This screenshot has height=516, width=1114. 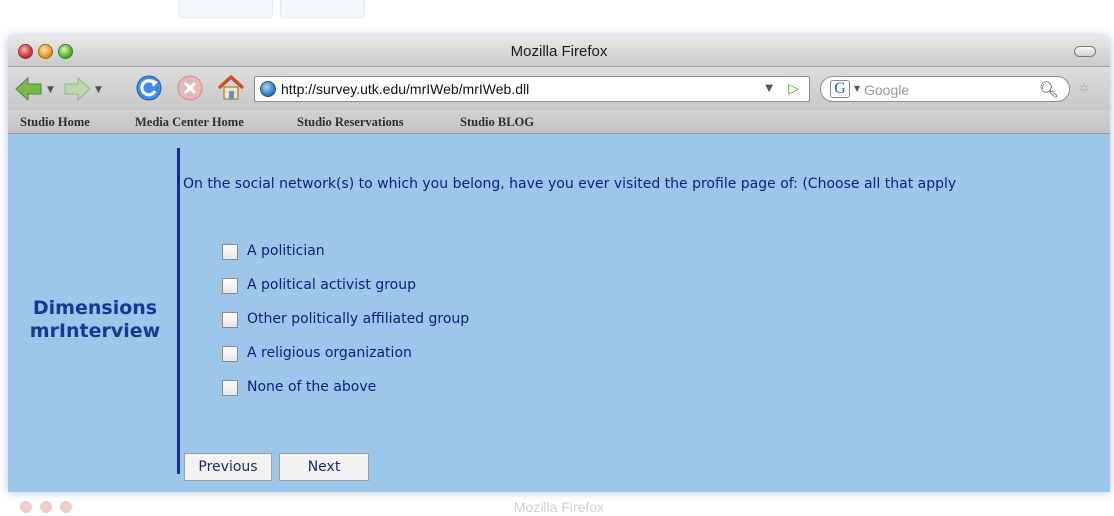 I want to click on bookmark-studio-home: Studio Home, so click(x=55, y=122).